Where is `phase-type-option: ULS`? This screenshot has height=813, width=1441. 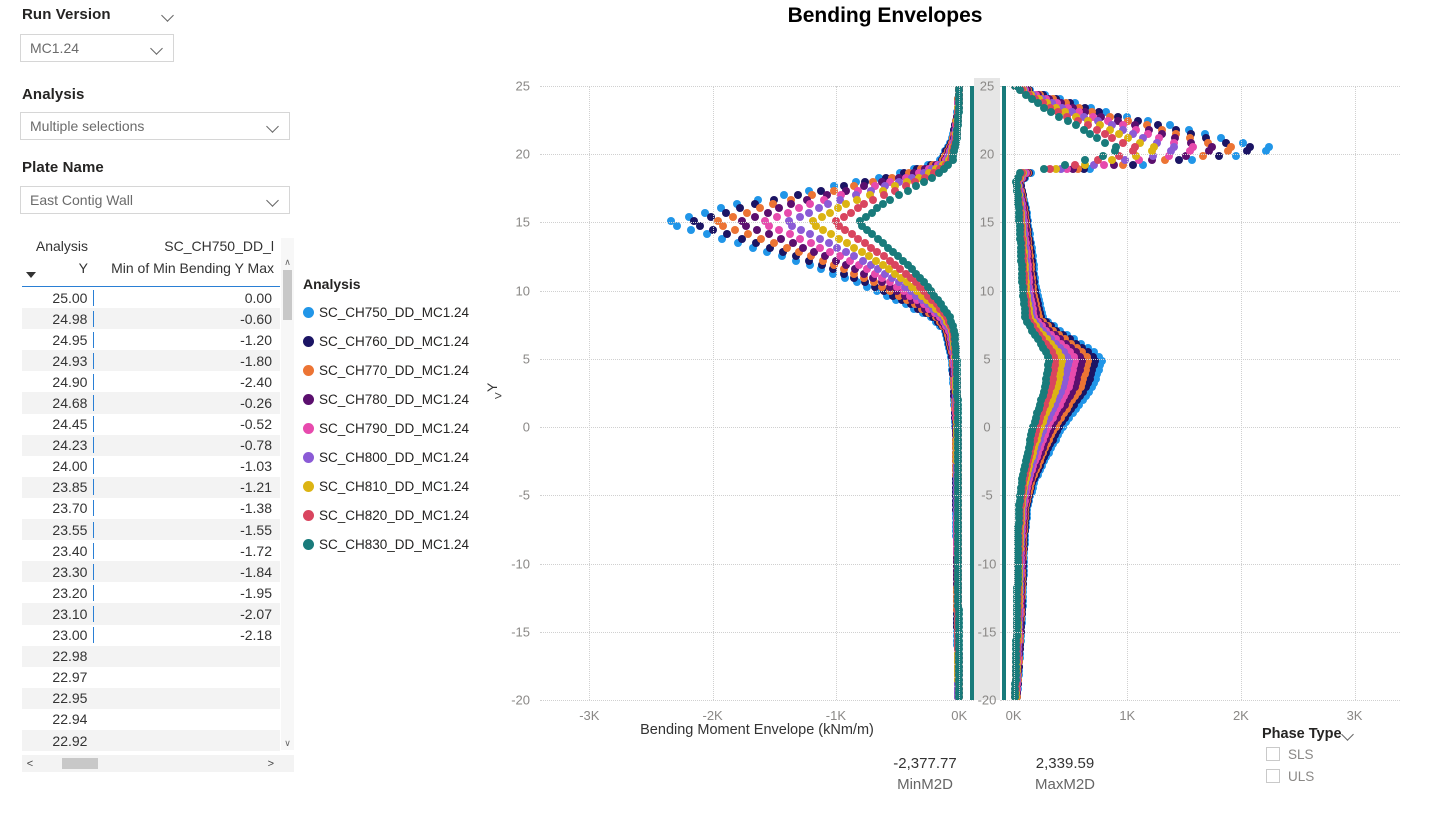
phase-type-option: ULS is located at coordinates (1347, 776).